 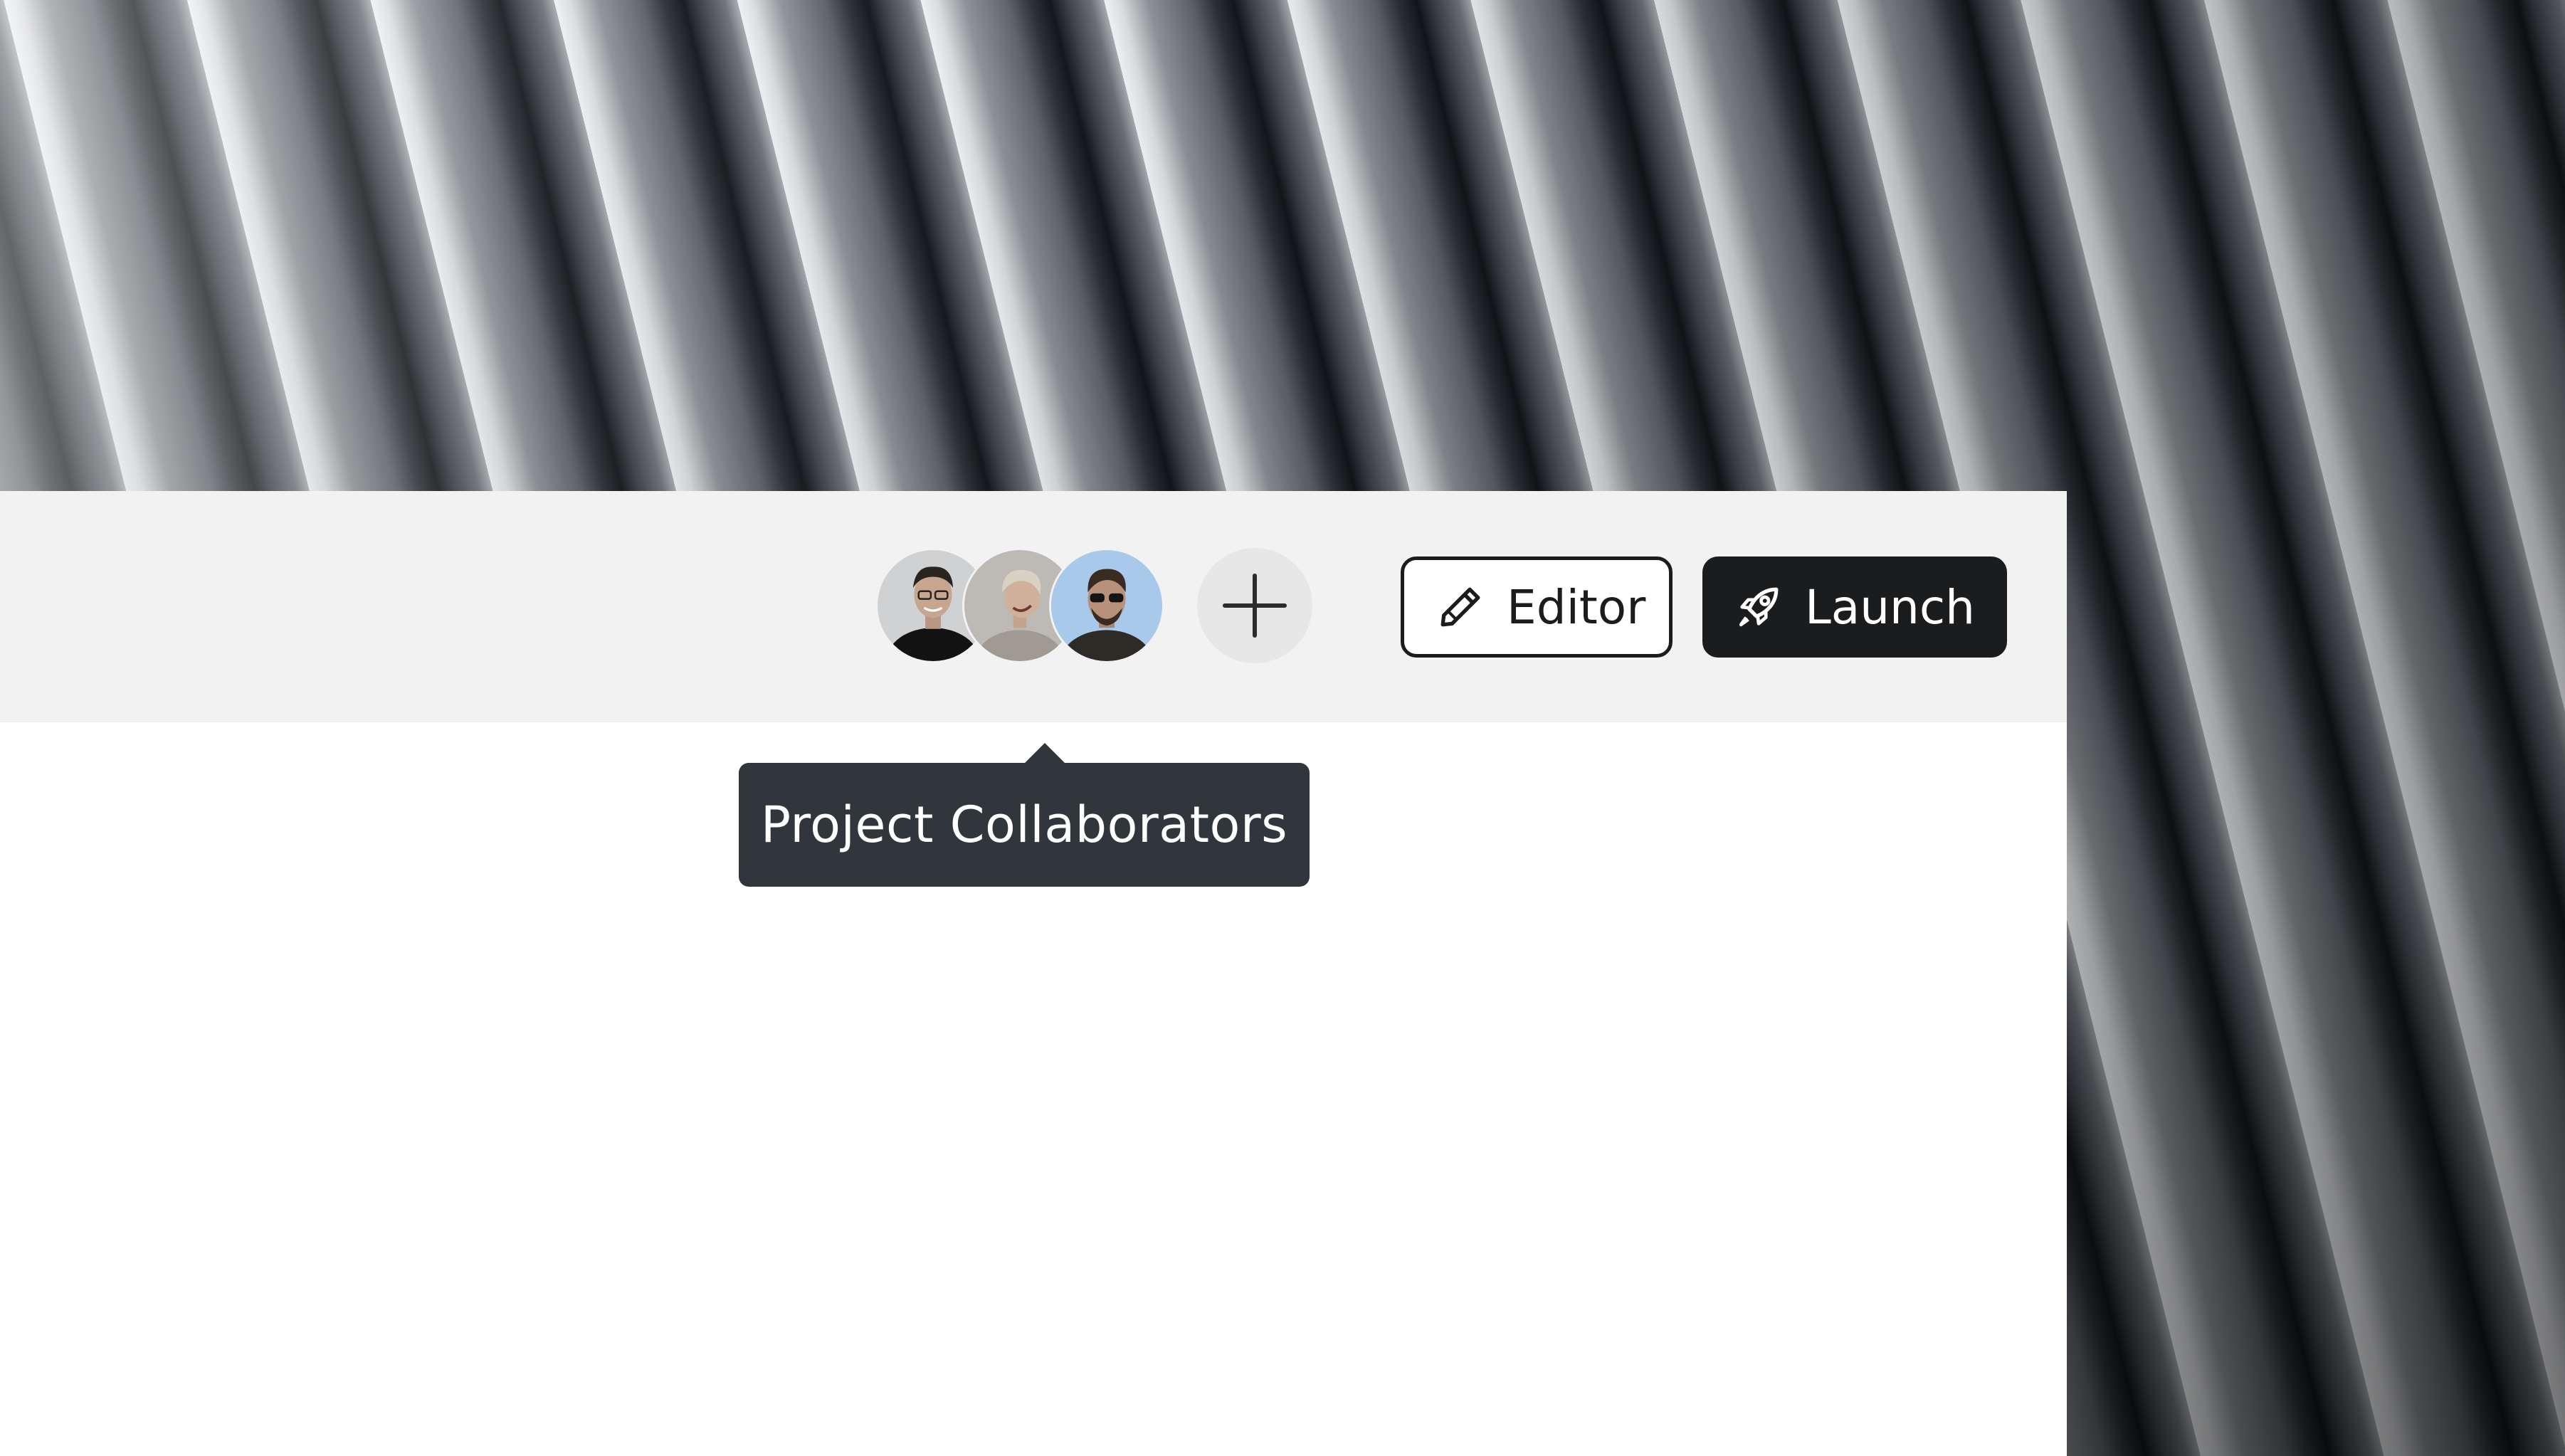 I want to click on top-toolbar: Editor Launch, so click(x=1033, y=606).